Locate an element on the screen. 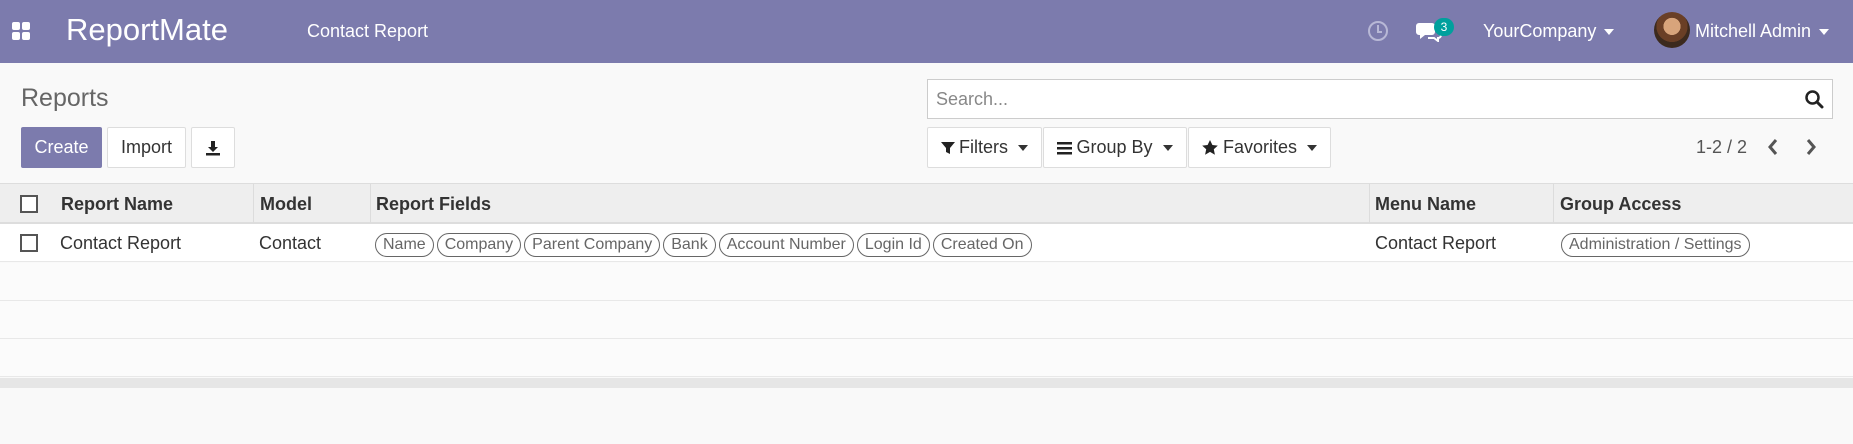 The image size is (1853, 444). group-tag: Administration / Settings is located at coordinates (1655, 245).